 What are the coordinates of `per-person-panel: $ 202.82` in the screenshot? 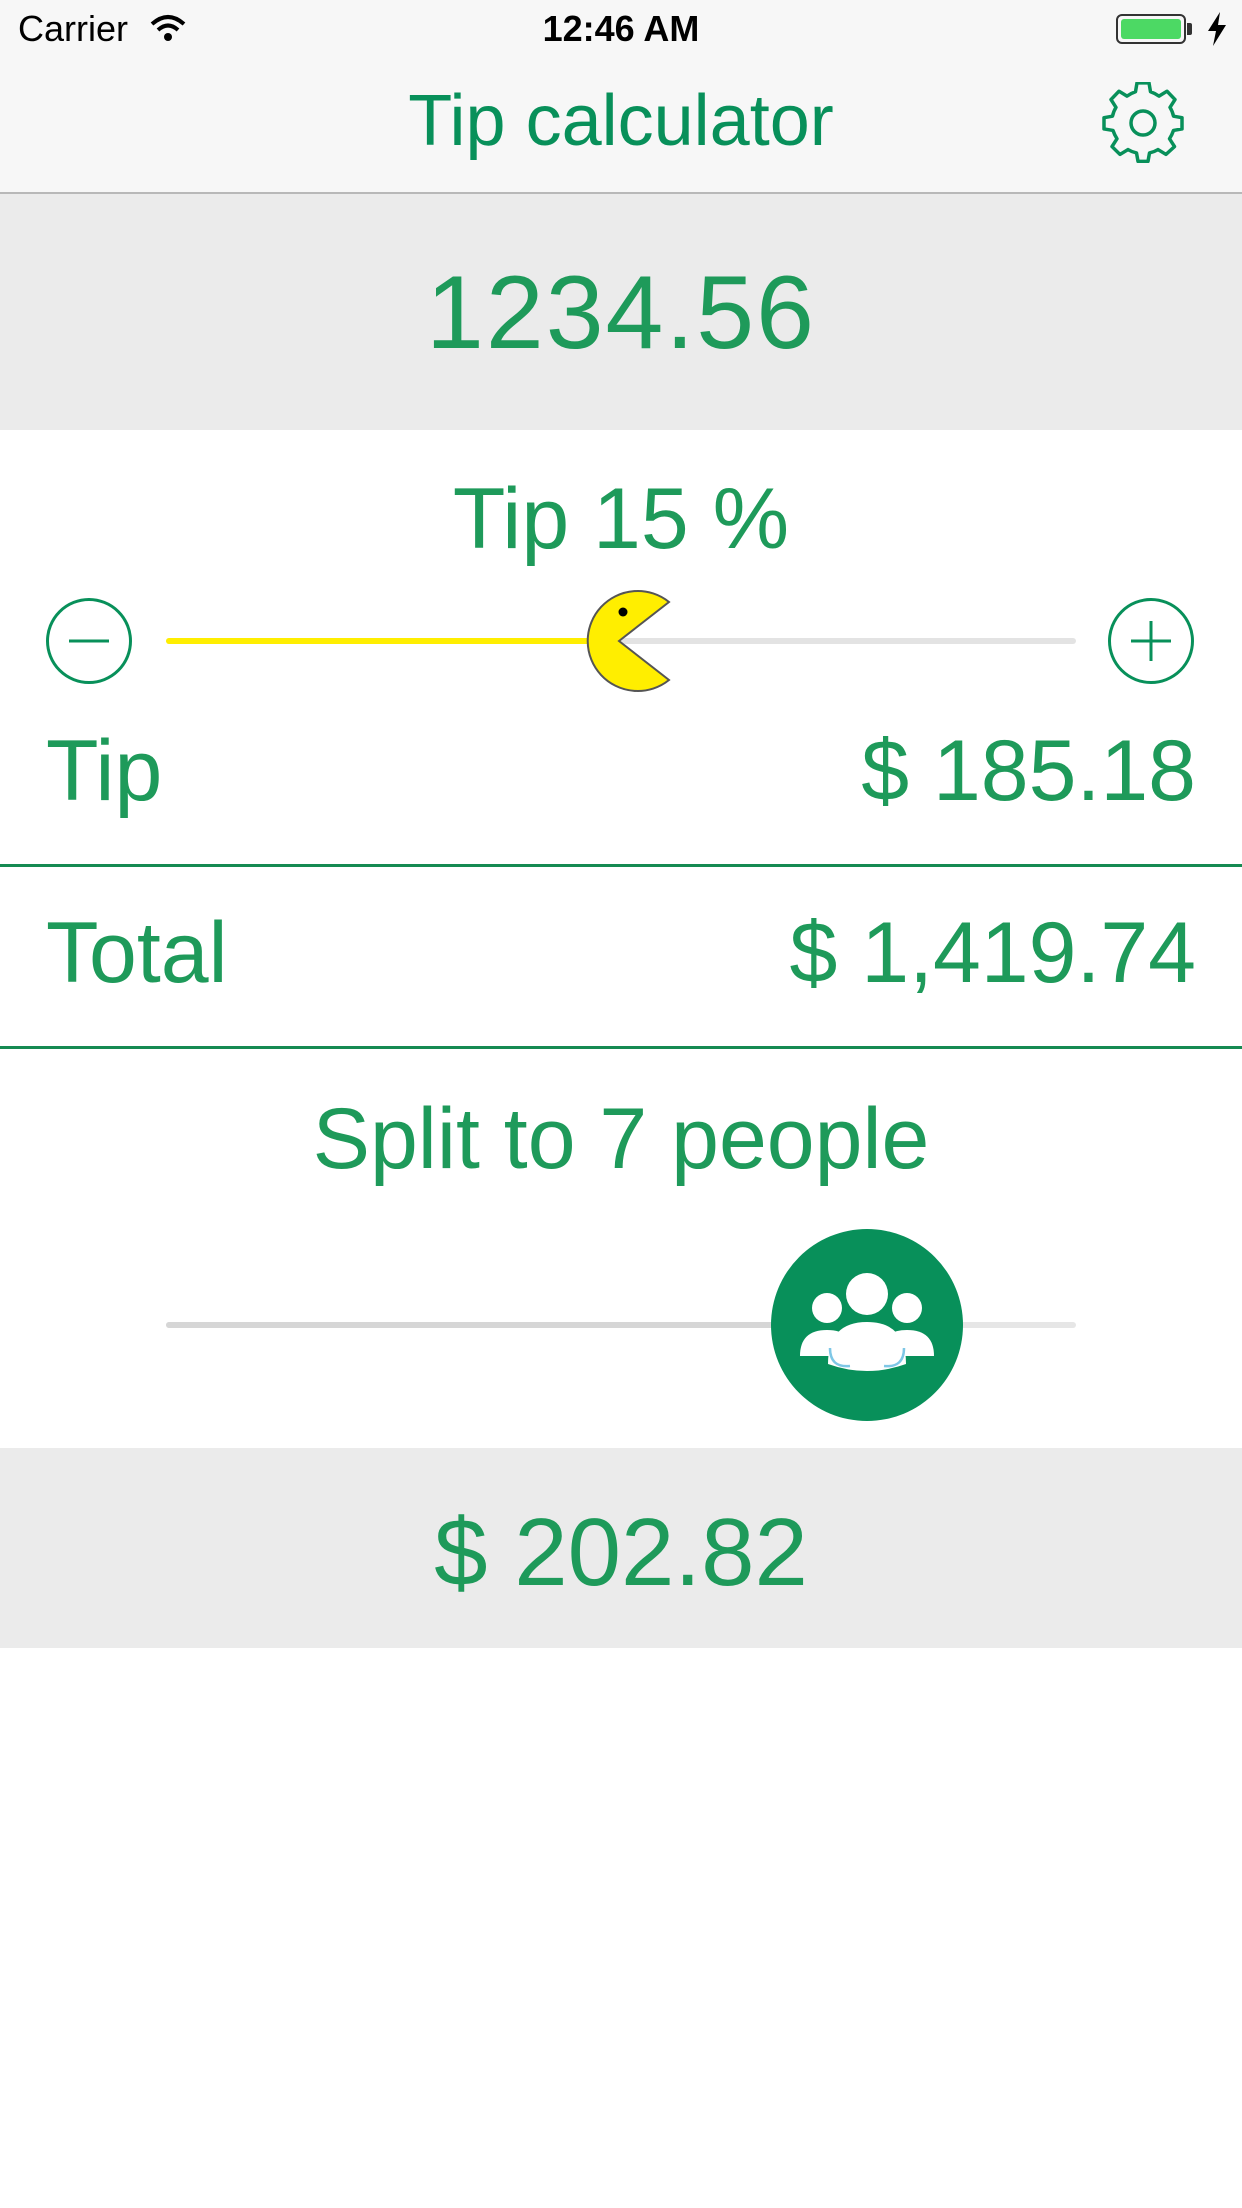 It's located at (621, 1548).